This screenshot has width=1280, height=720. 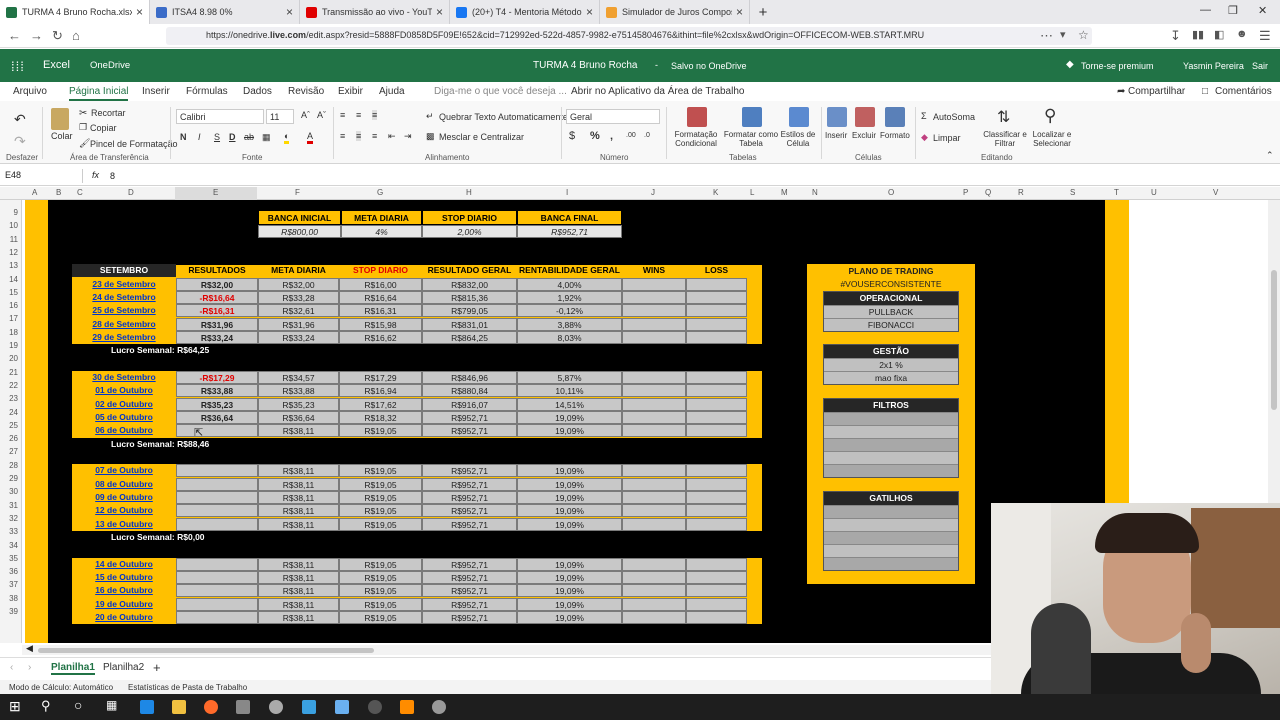 What do you see at coordinates (380, 324) in the screenshot?
I see `table-cell-stop: R$15,98` at bounding box center [380, 324].